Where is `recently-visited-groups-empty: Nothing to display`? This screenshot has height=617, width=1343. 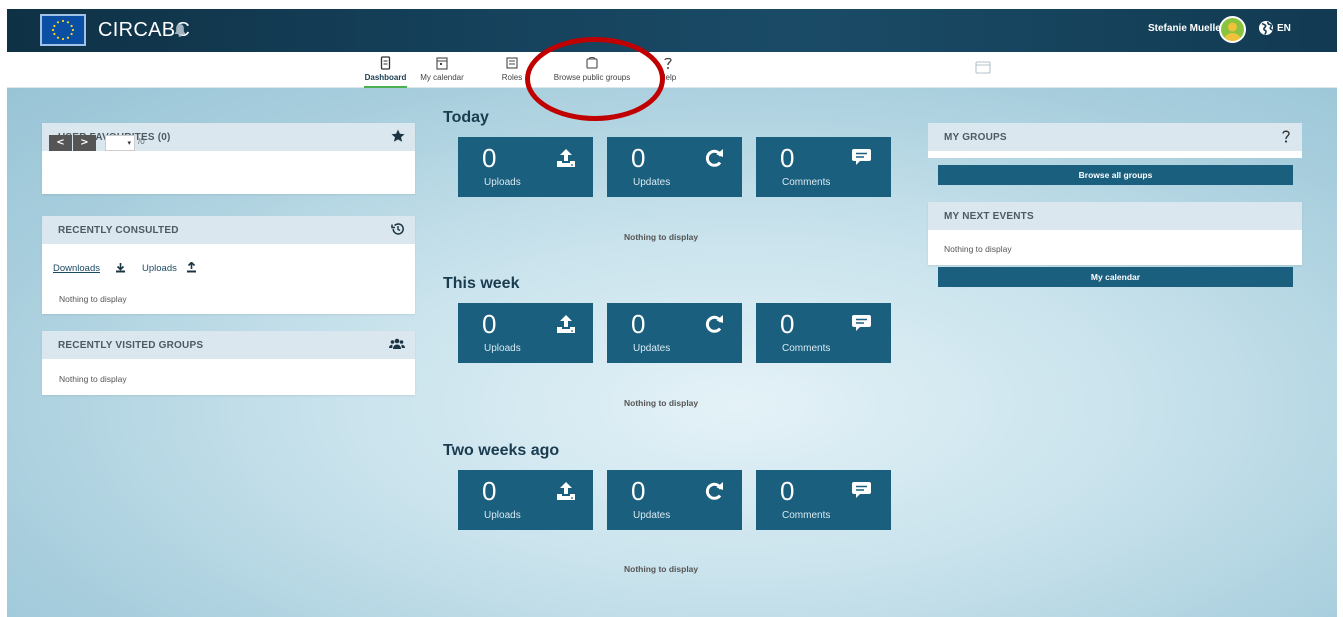
recently-visited-groups-empty: Nothing to display is located at coordinates (93, 379).